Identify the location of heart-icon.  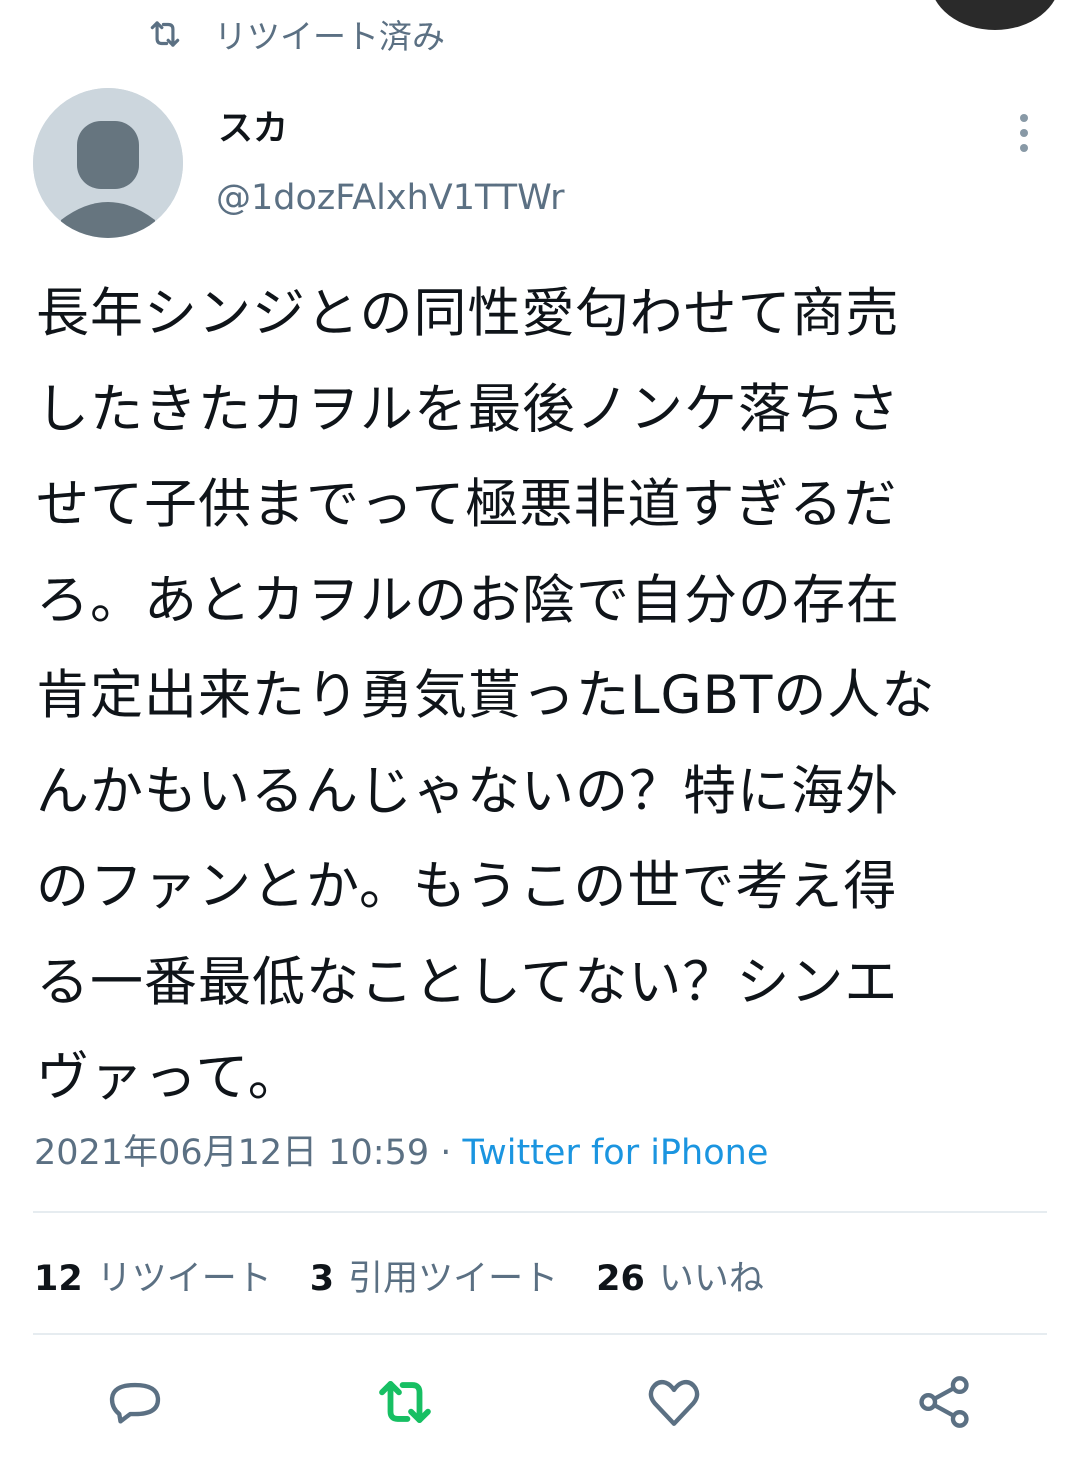
(674, 1402).